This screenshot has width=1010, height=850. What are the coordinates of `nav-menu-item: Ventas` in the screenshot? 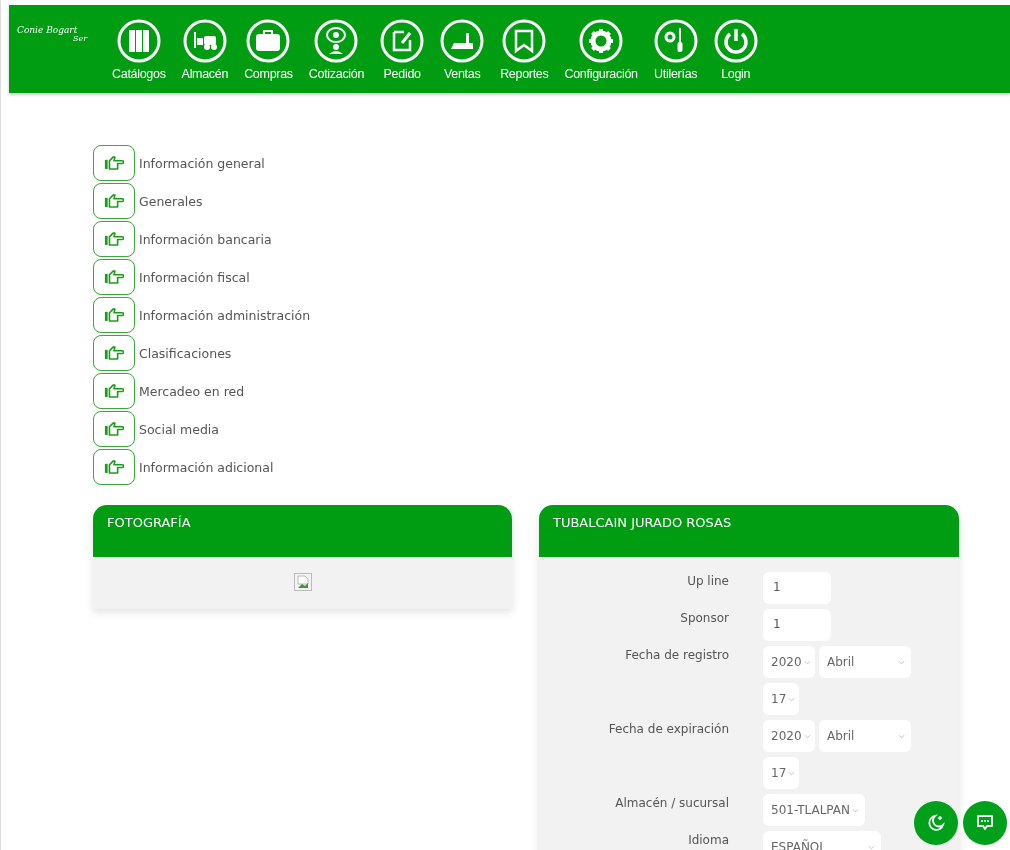 It's located at (462, 50).